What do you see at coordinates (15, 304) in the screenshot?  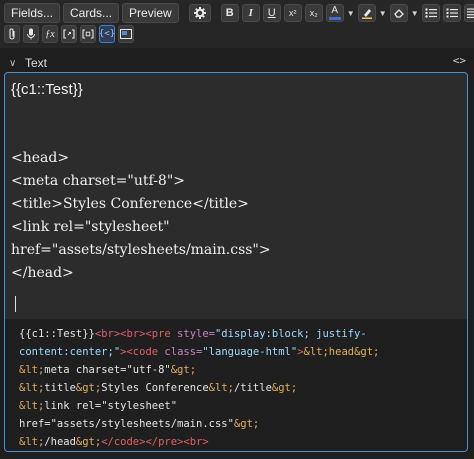 I see `text-cursor` at bounding box center [15, 304].